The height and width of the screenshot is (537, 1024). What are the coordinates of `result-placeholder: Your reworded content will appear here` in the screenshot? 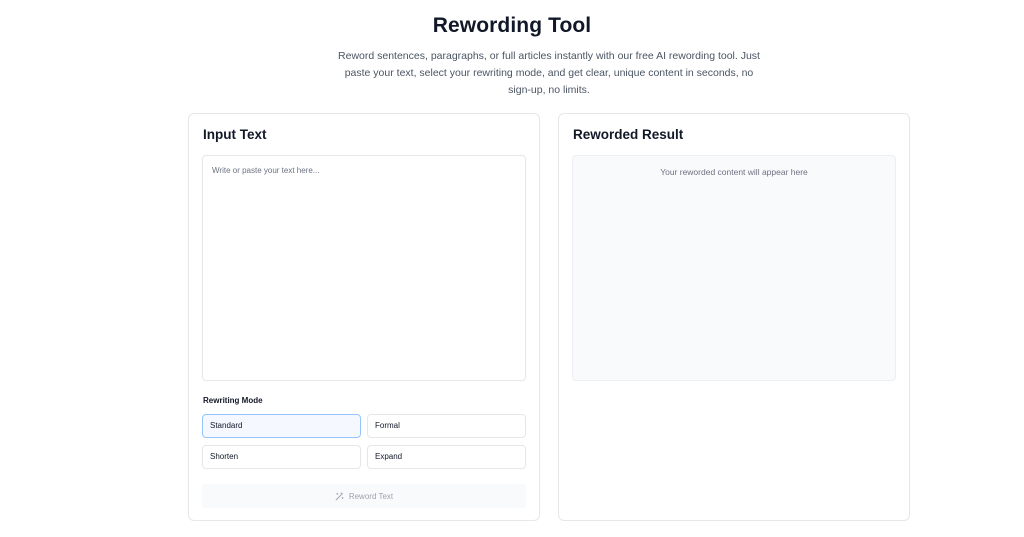 It's located at (734, 172).